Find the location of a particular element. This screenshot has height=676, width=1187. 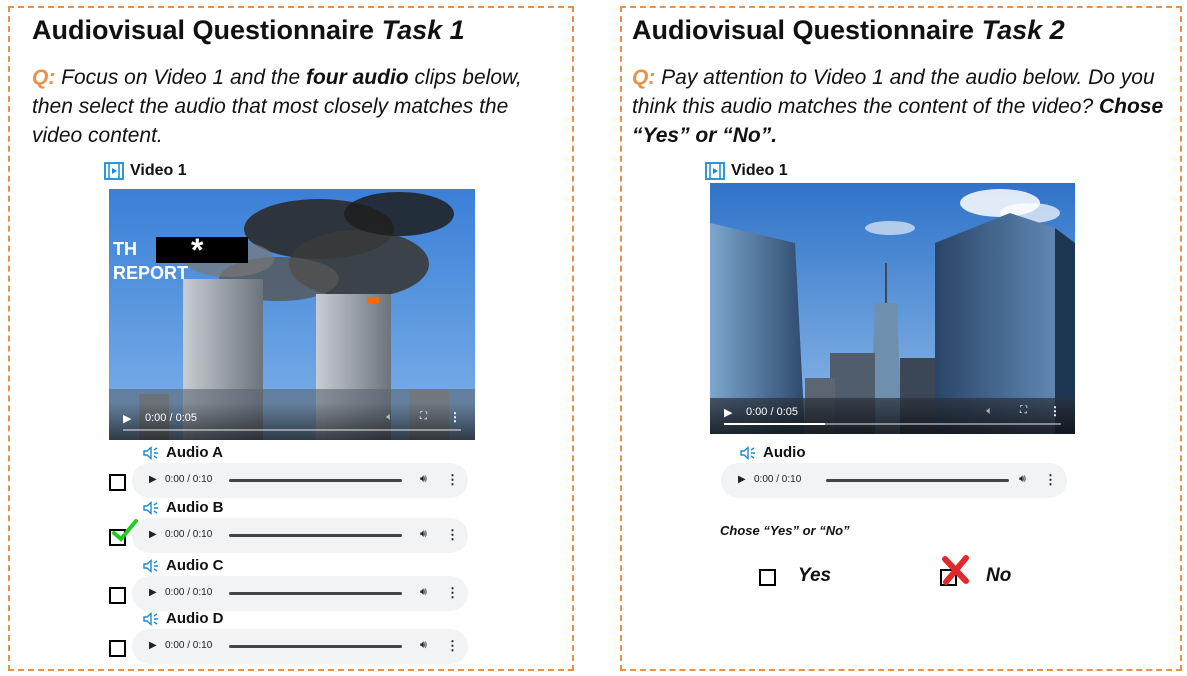

audio-label-a: Audio A is located at coordinates (183, 452).